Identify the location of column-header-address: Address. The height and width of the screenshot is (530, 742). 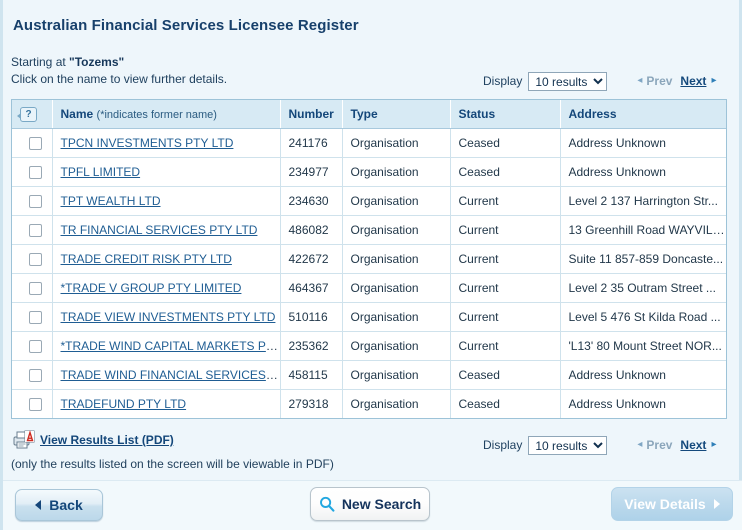
(643, 114).